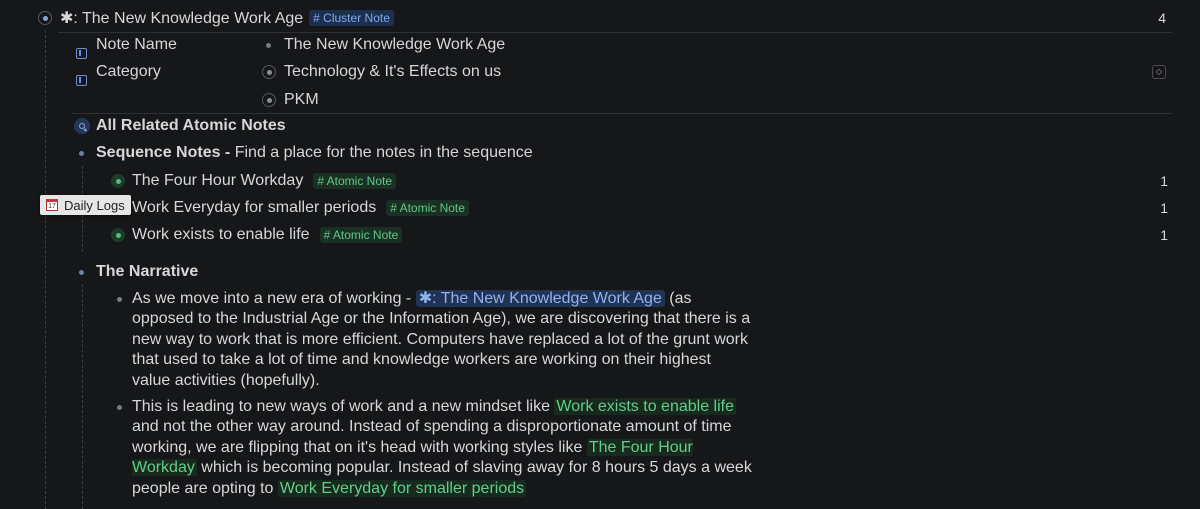 The image size is (1200, 509). What do you see at coordinates (600, 45) in the screenshot?
I see `property-row-note-name: Note Name The New Knowledge Work Age` at bounding box center [600, 45].